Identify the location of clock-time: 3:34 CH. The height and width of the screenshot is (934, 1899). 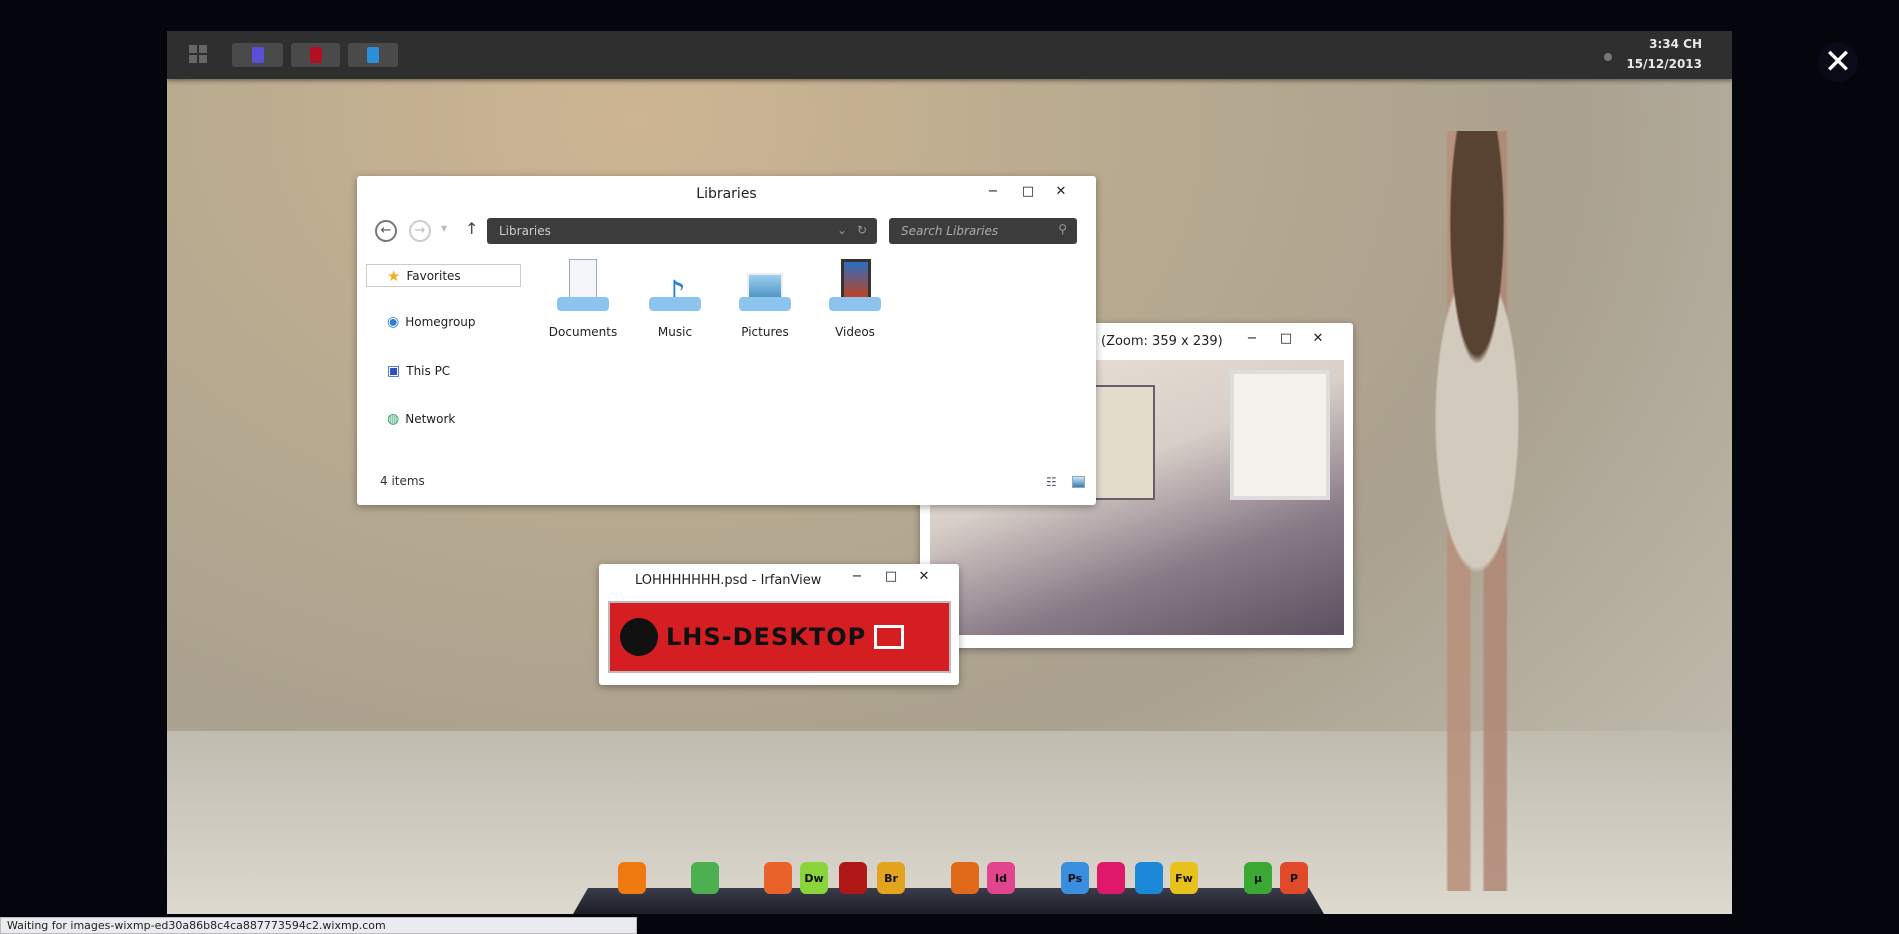
(1675, 44).